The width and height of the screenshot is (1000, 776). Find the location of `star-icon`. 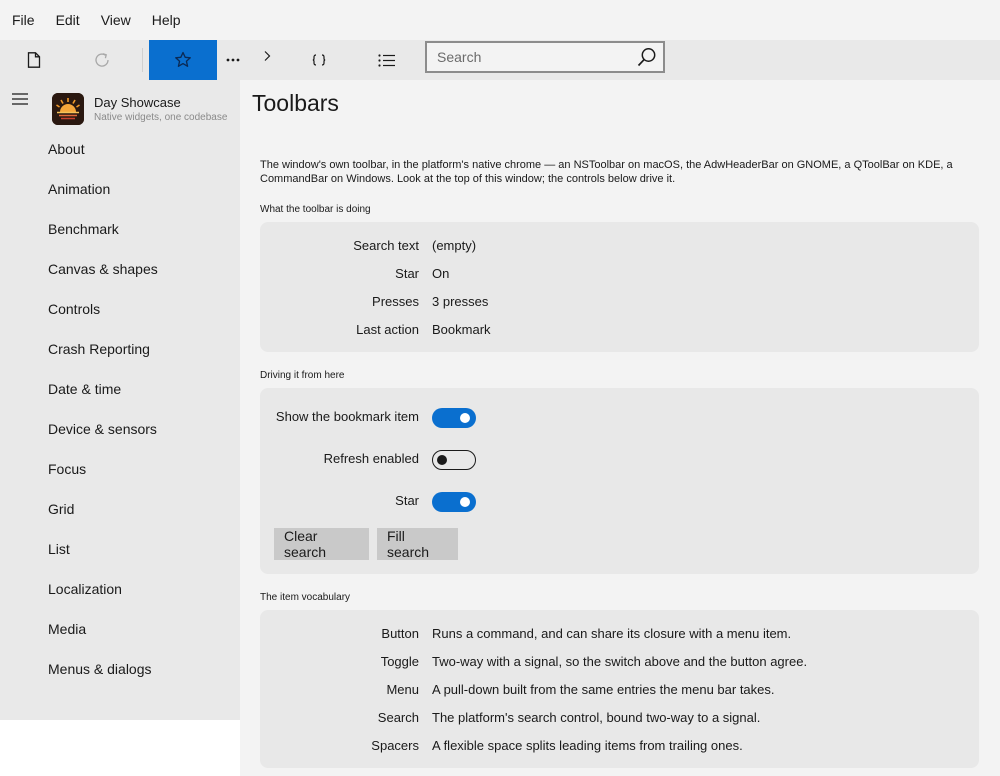

star-icon is located at coordinates (183, 59).